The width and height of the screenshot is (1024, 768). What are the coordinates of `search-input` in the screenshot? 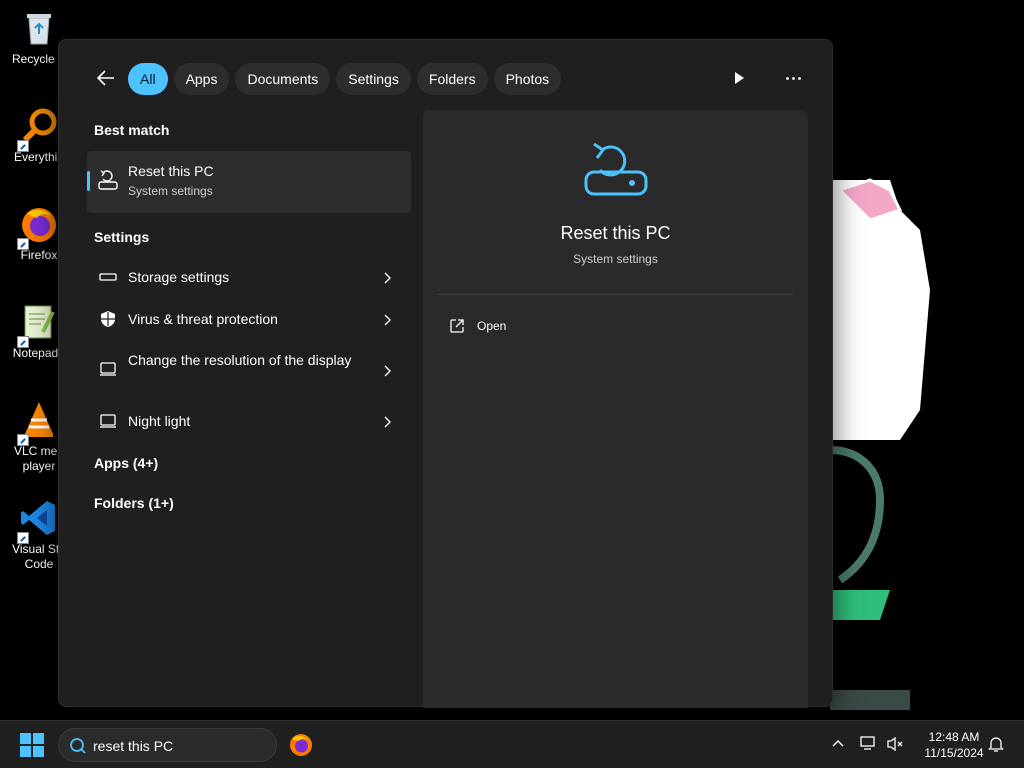 It's located at (178, 746).